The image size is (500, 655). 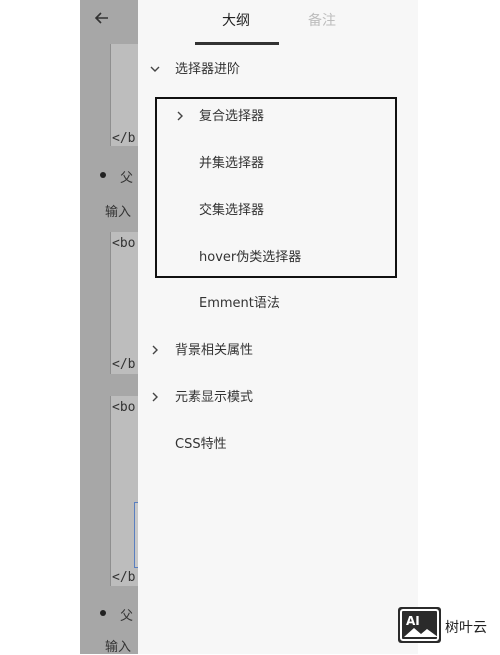 What do you see at coordinates (278, 351) in the screenshot?
I see `outline-item-background: 背景相关属性` at bounding box center [278, 351].